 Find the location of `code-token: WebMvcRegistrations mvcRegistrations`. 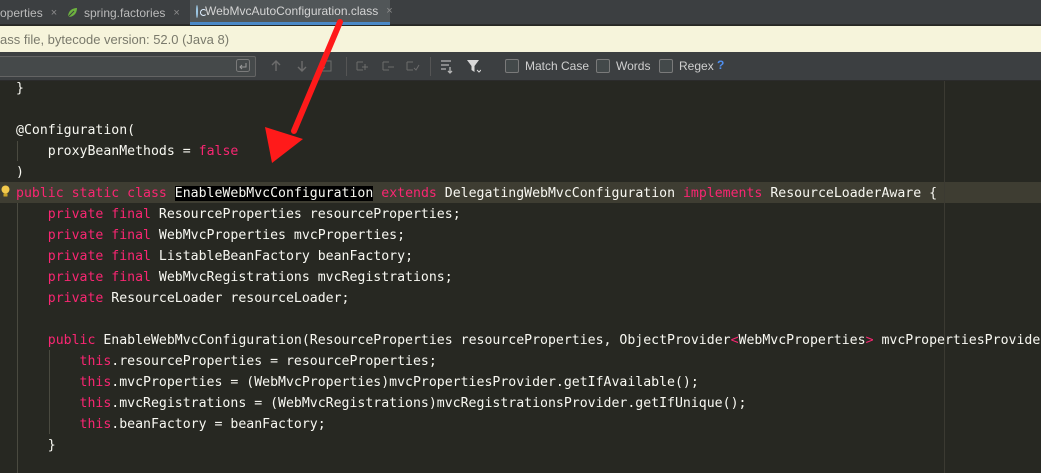

code-token: WebMvcRegistrations mvcRegistrations is located at coordinates (301, 277).